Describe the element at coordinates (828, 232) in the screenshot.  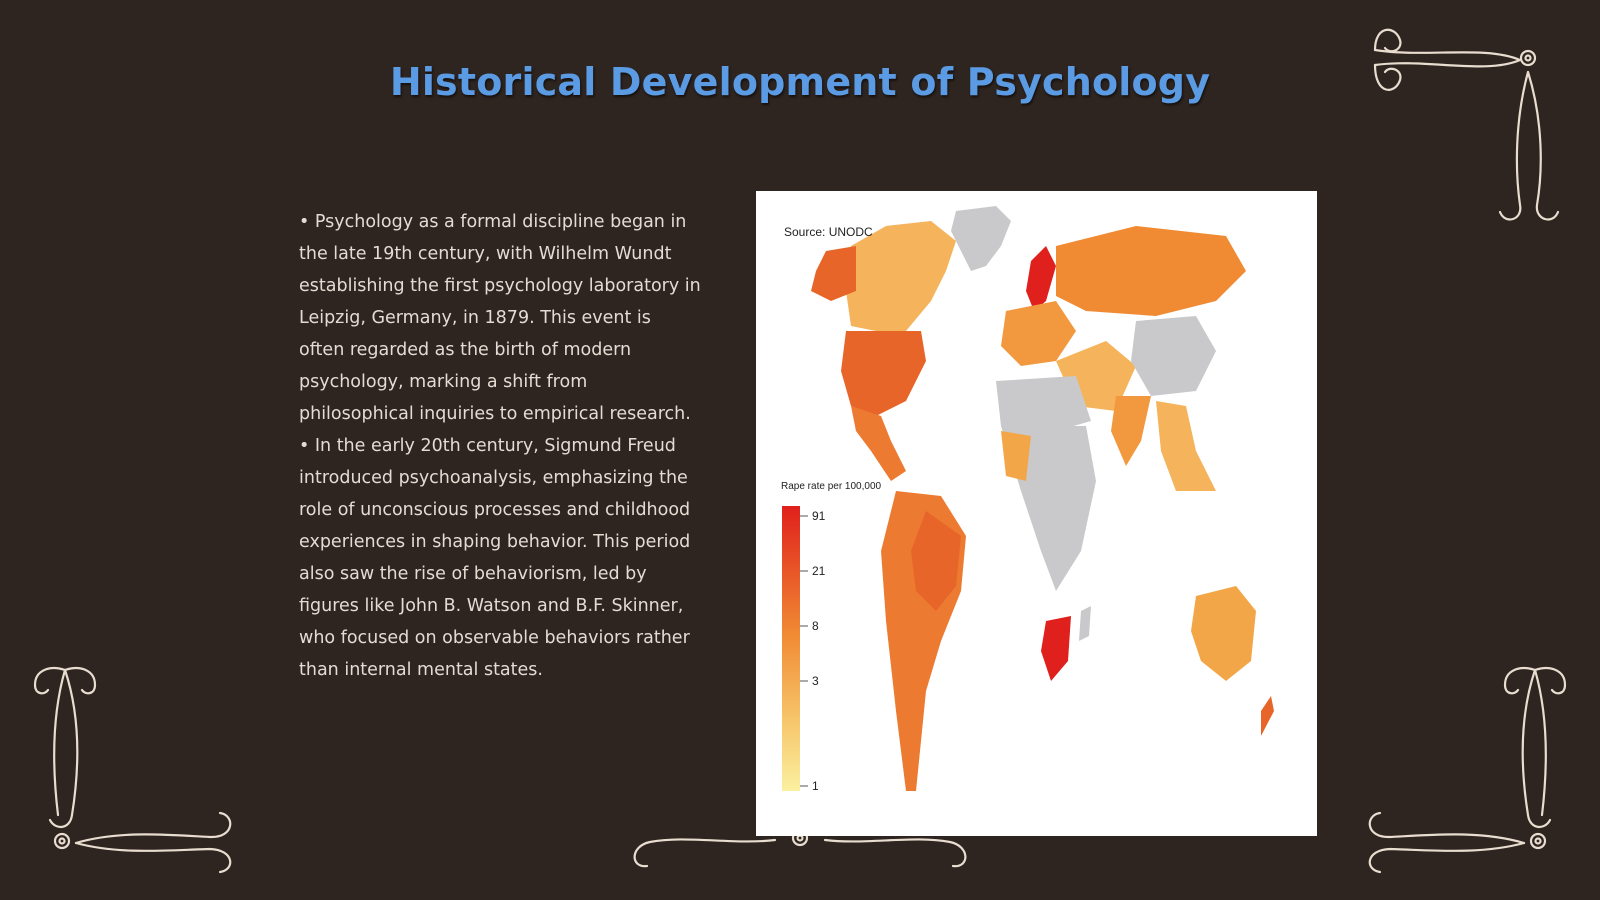
I see `map-source-label: Source: UNODC` at that location.